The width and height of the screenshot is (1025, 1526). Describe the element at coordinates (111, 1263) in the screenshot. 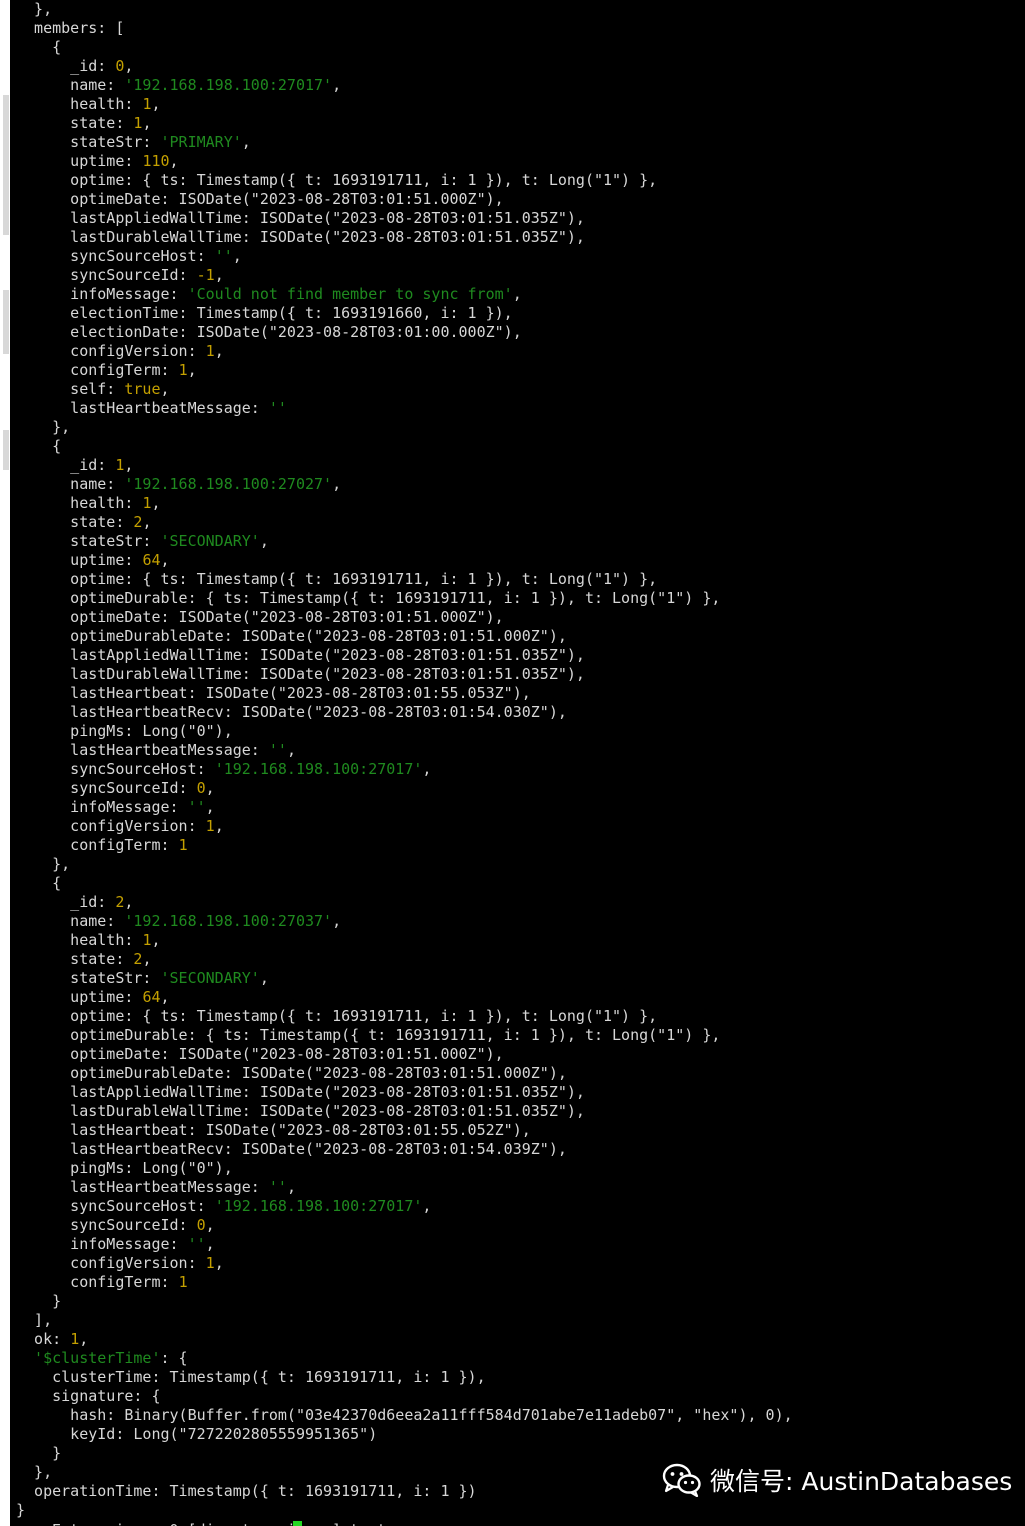

I see `output-token: configVersion:` at that location.